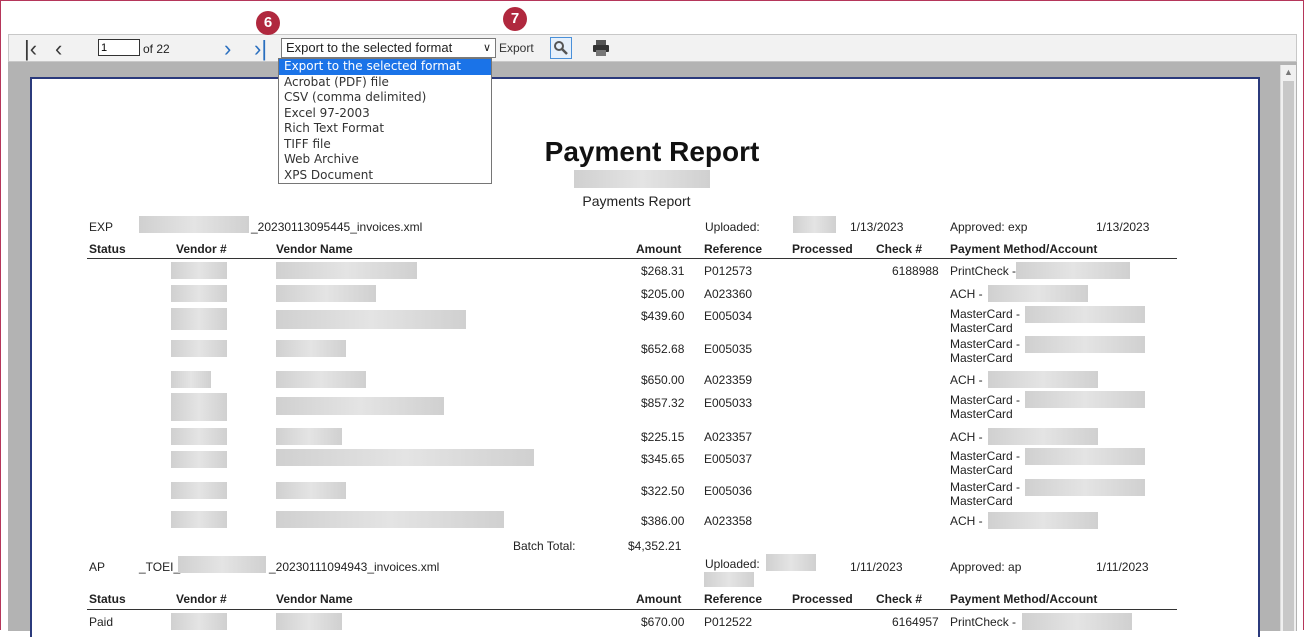 This screenshot has width=1304, height=637. Describe the element at coordinates (369, 47) in the screenshot. I see `export-format-selected-value: Export to the selected format` at that location.